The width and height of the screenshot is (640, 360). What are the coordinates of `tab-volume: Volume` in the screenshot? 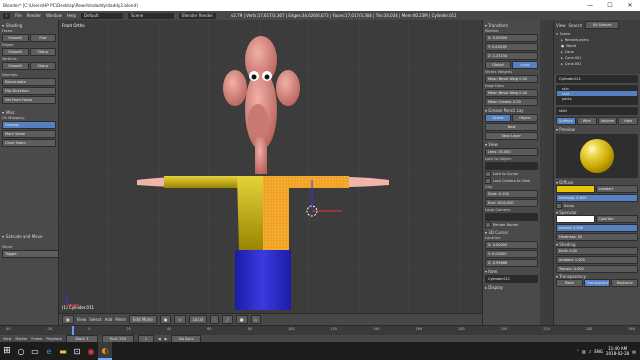 It's located at (607, 121).